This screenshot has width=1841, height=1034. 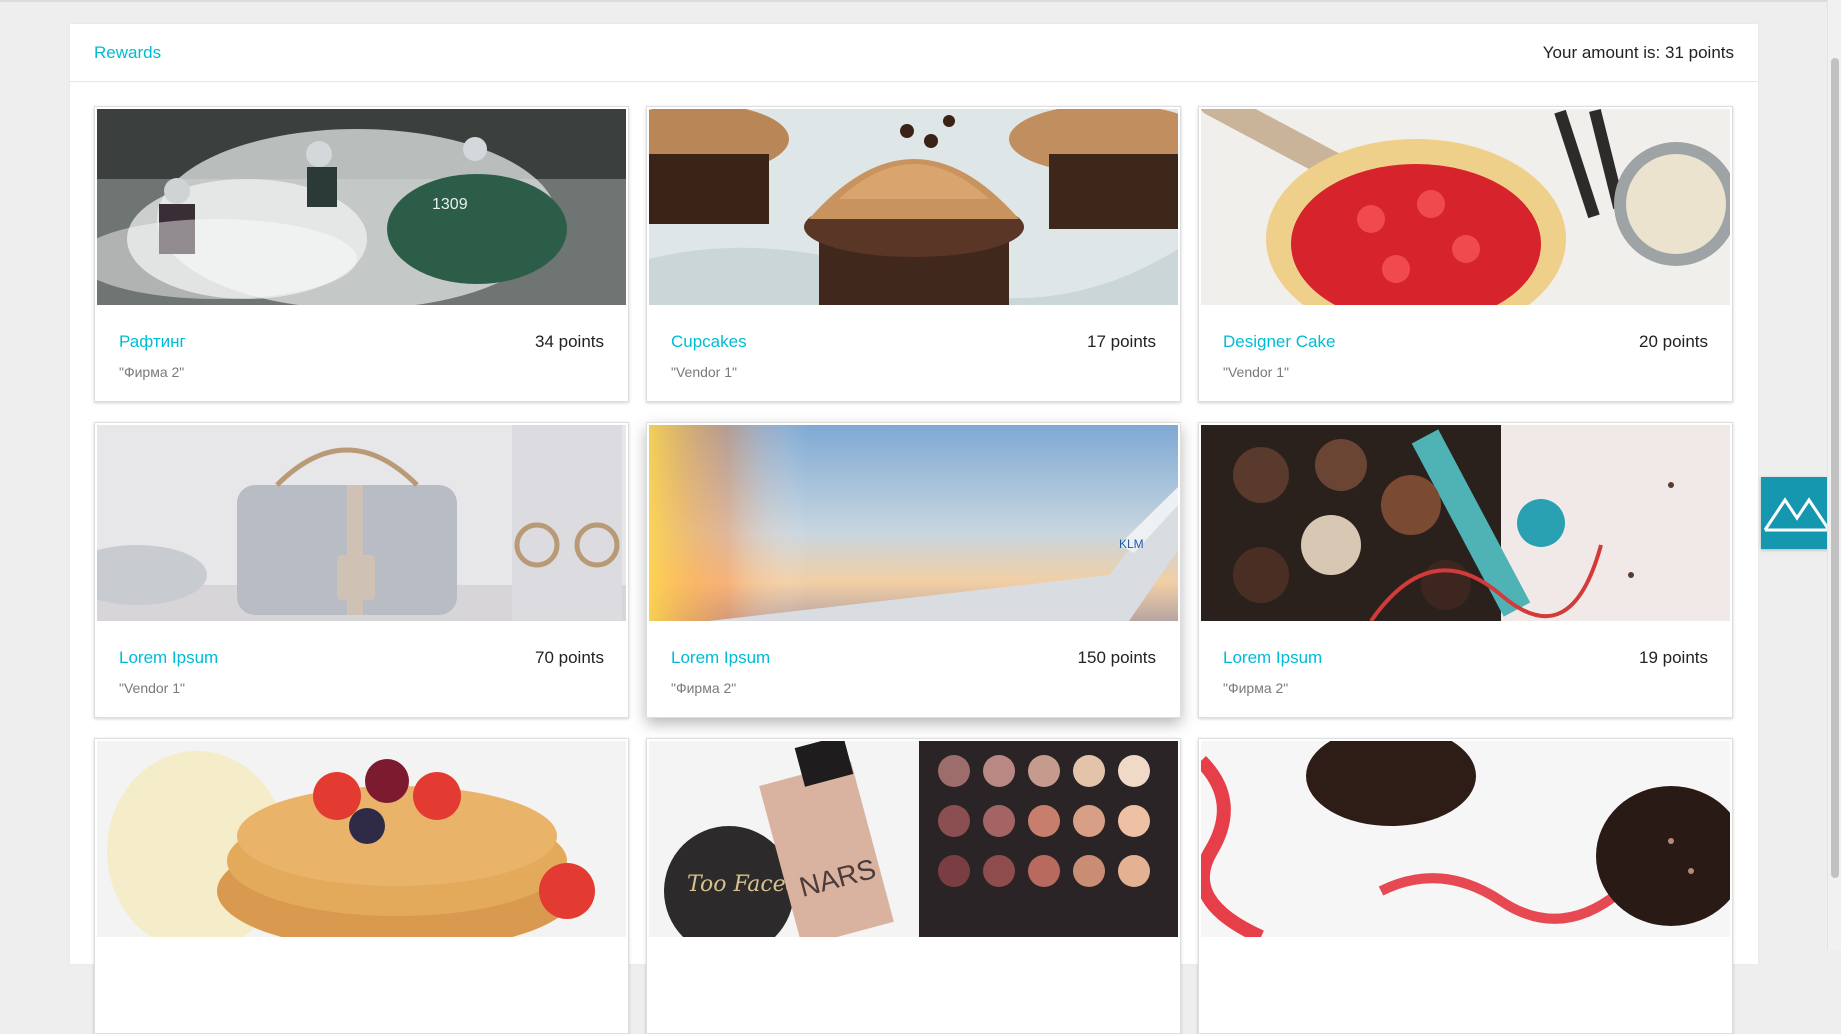 What do you see at coordinates (1673, 341) in the screenshot?
I see `reward-points: 20 points` at bounding box center [1673, 341].